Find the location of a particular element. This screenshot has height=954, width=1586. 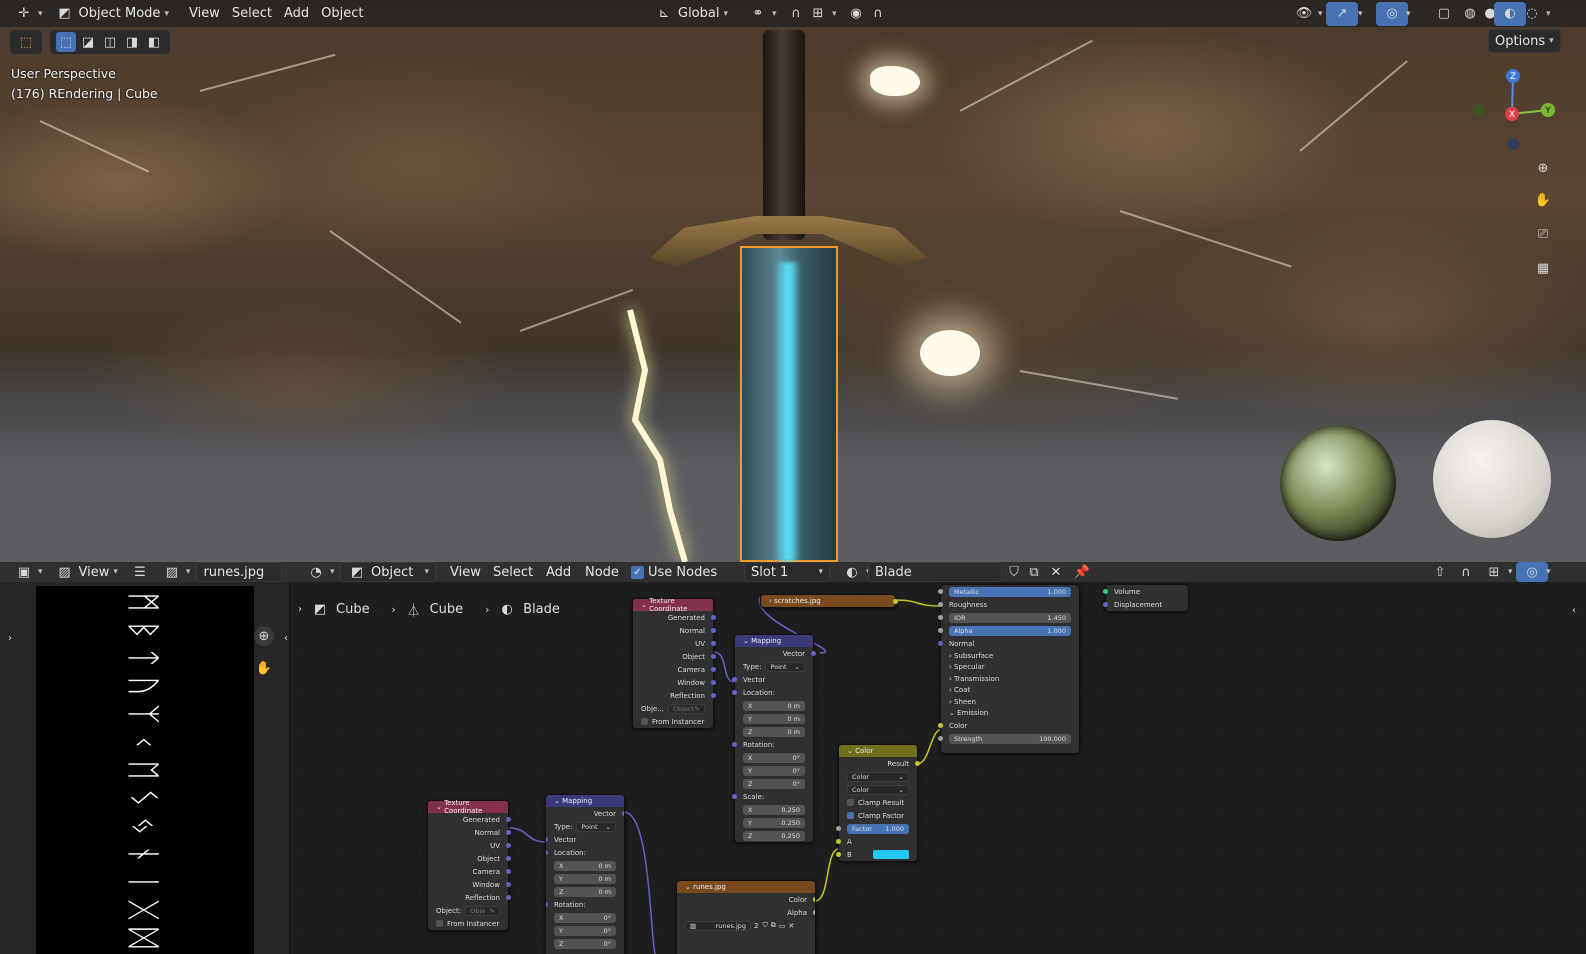

number-field: X 0° is located at coordinates (585, 917).